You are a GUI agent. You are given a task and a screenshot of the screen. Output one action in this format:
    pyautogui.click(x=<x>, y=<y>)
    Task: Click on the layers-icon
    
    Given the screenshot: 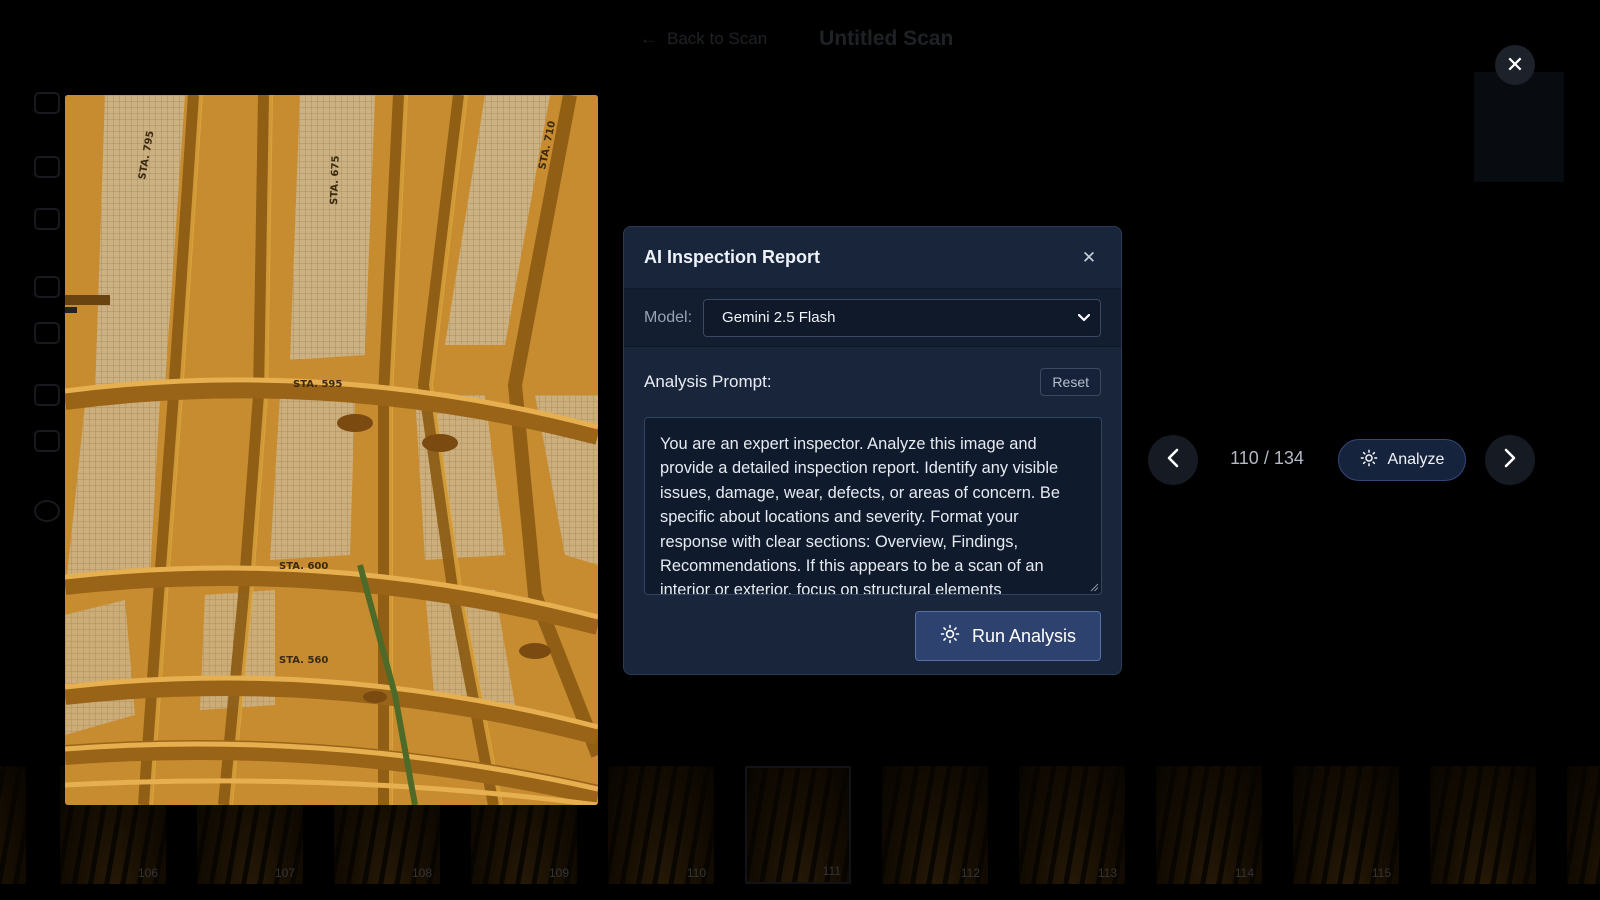 What is the action you would take?
    pyautogui.click(x=47, y=103)
    